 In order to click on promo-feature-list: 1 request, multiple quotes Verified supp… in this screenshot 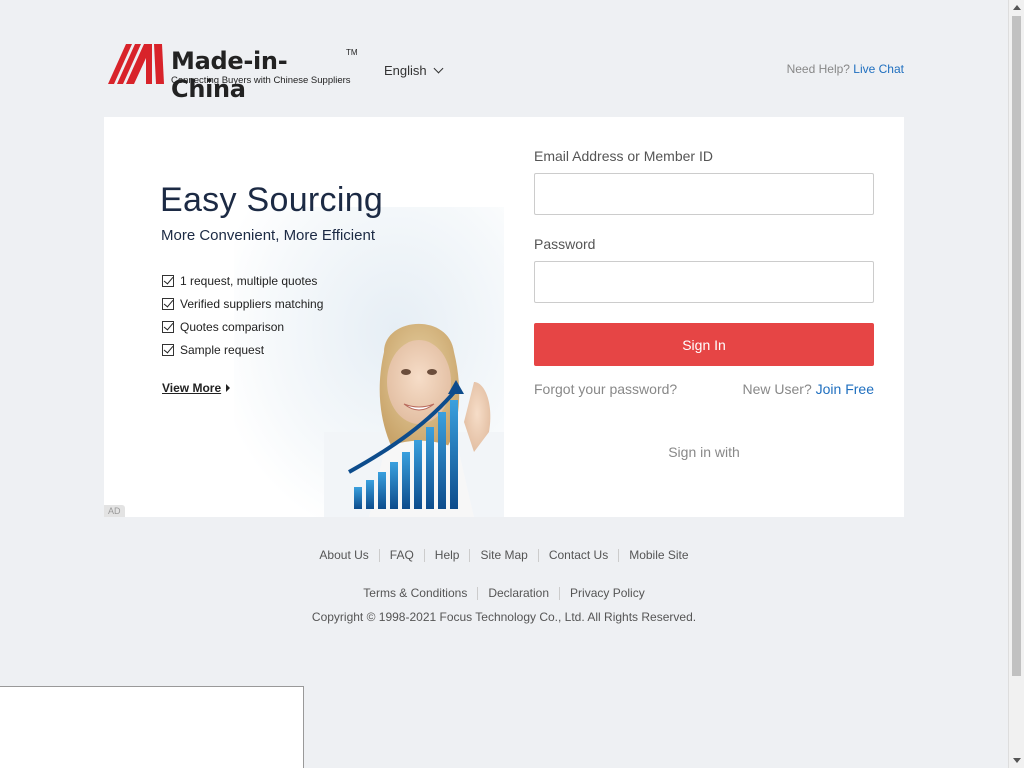, I will do `click(242, 315)`.